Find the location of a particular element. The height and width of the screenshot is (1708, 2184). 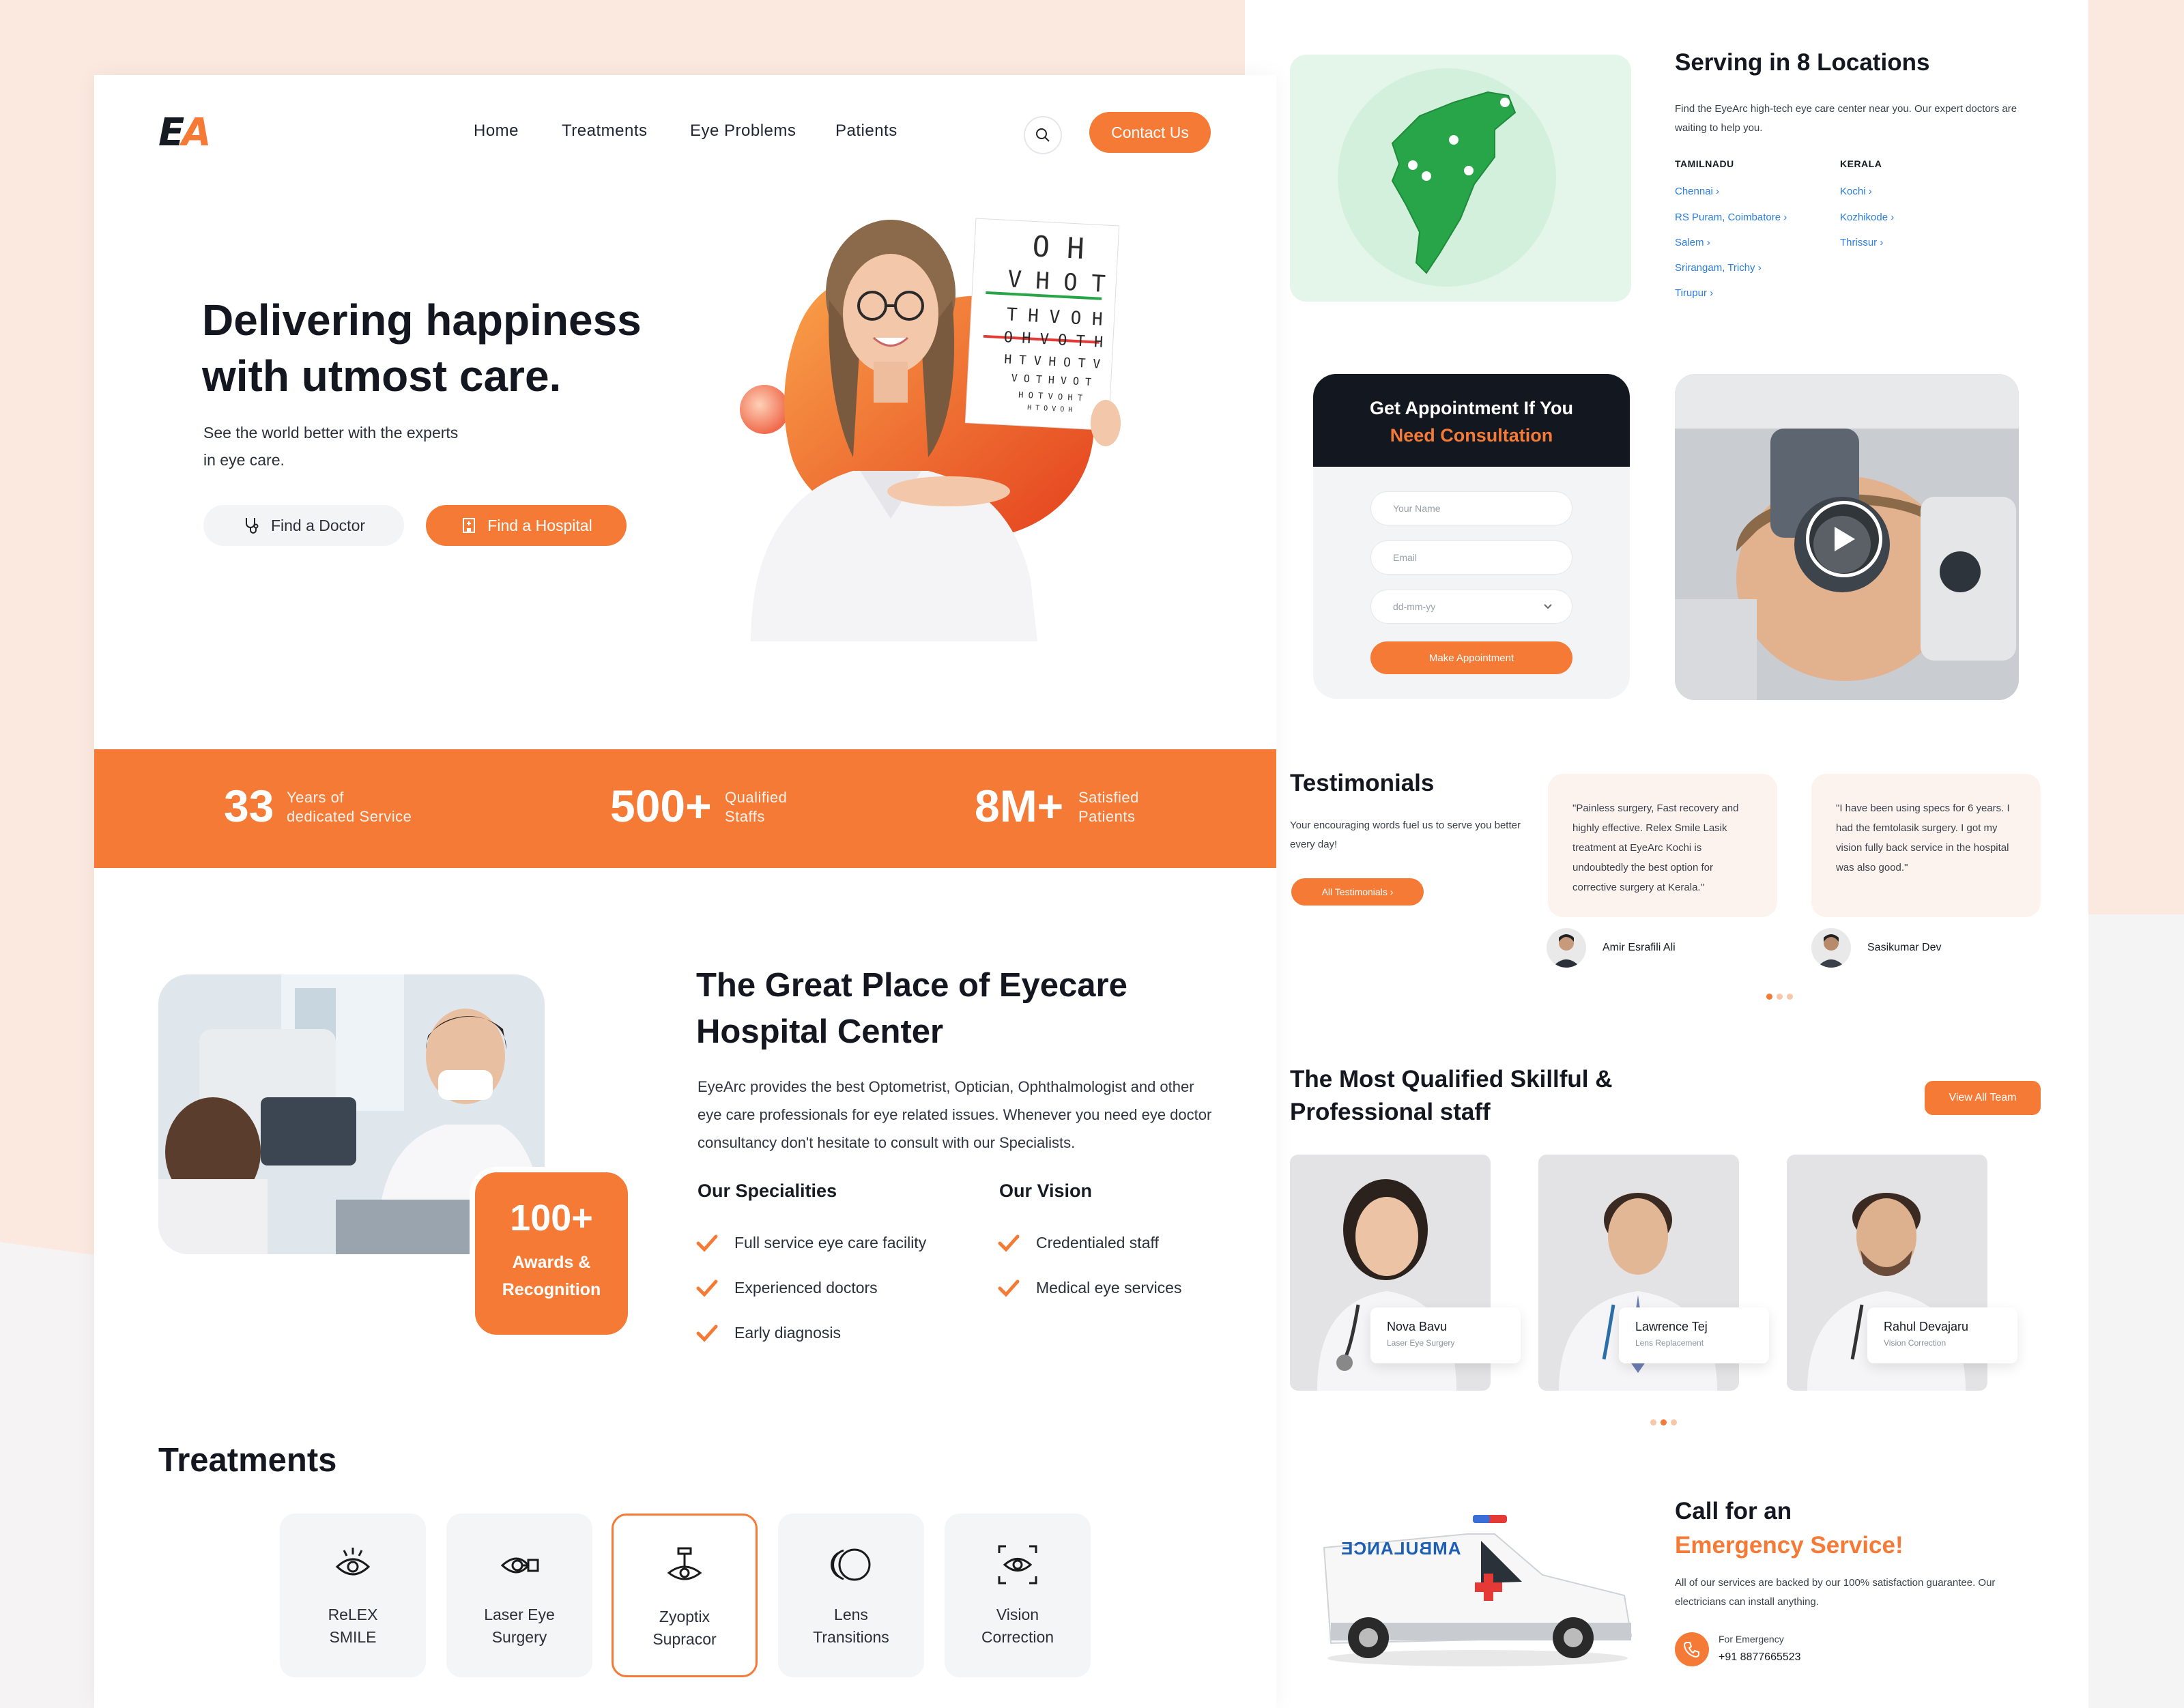

stat-patients-label: Satisfied Patients is located at coordinates (1108, 807).